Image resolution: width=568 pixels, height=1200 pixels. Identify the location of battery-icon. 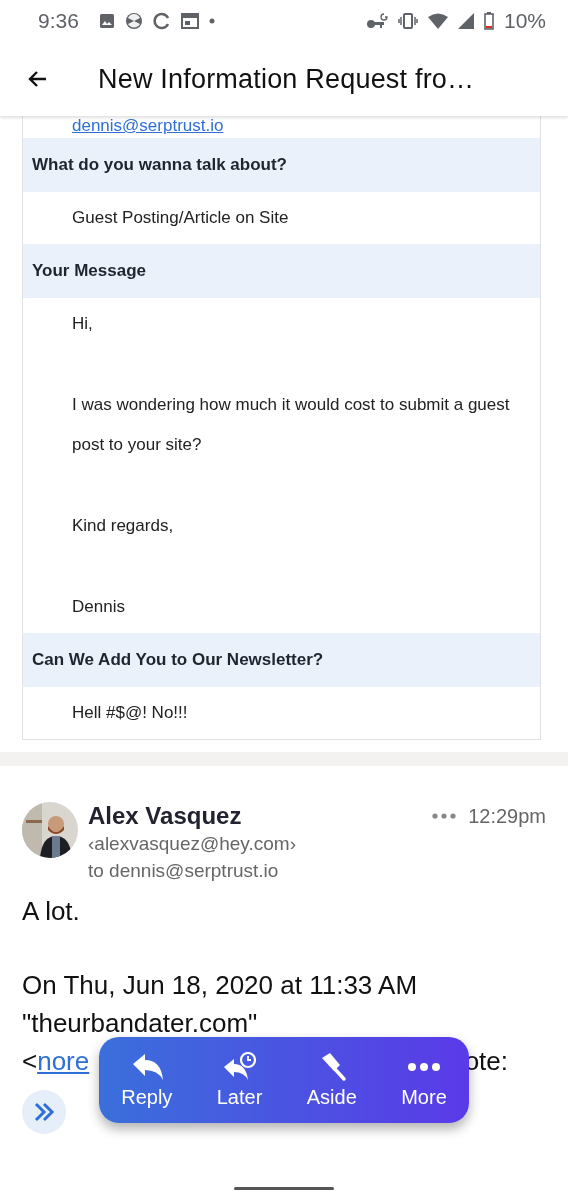
(488, 21).